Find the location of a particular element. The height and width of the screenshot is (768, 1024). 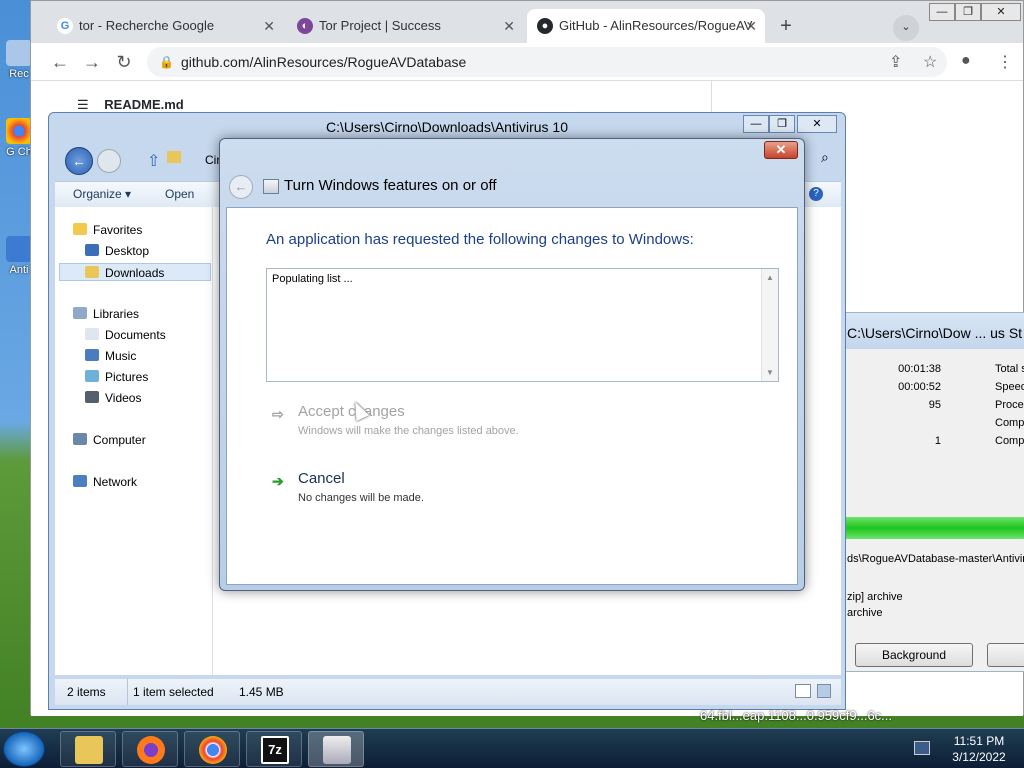

cancel-label: Cancel is located at coordinates (321, 478).